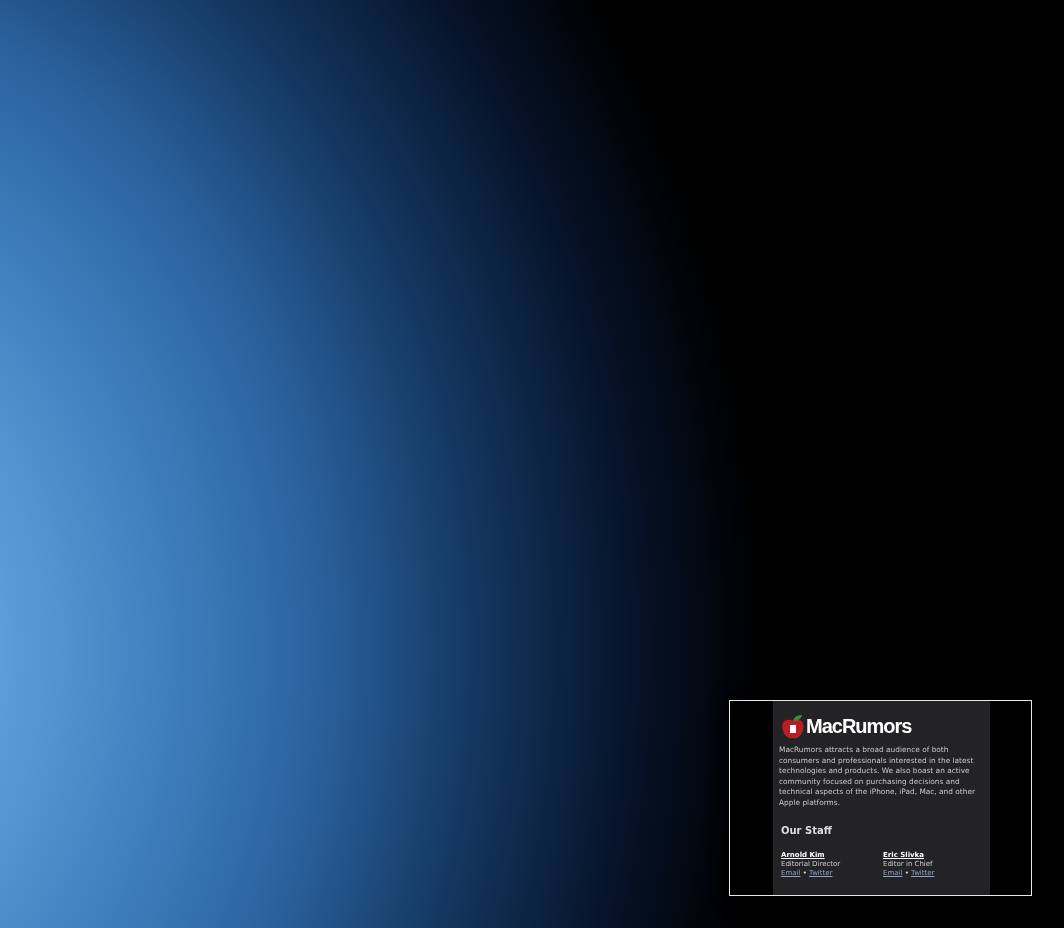 The width and height of the screenshot is (1064, 928). I want to click on section-heading: Our Staff, so click(807, 830).